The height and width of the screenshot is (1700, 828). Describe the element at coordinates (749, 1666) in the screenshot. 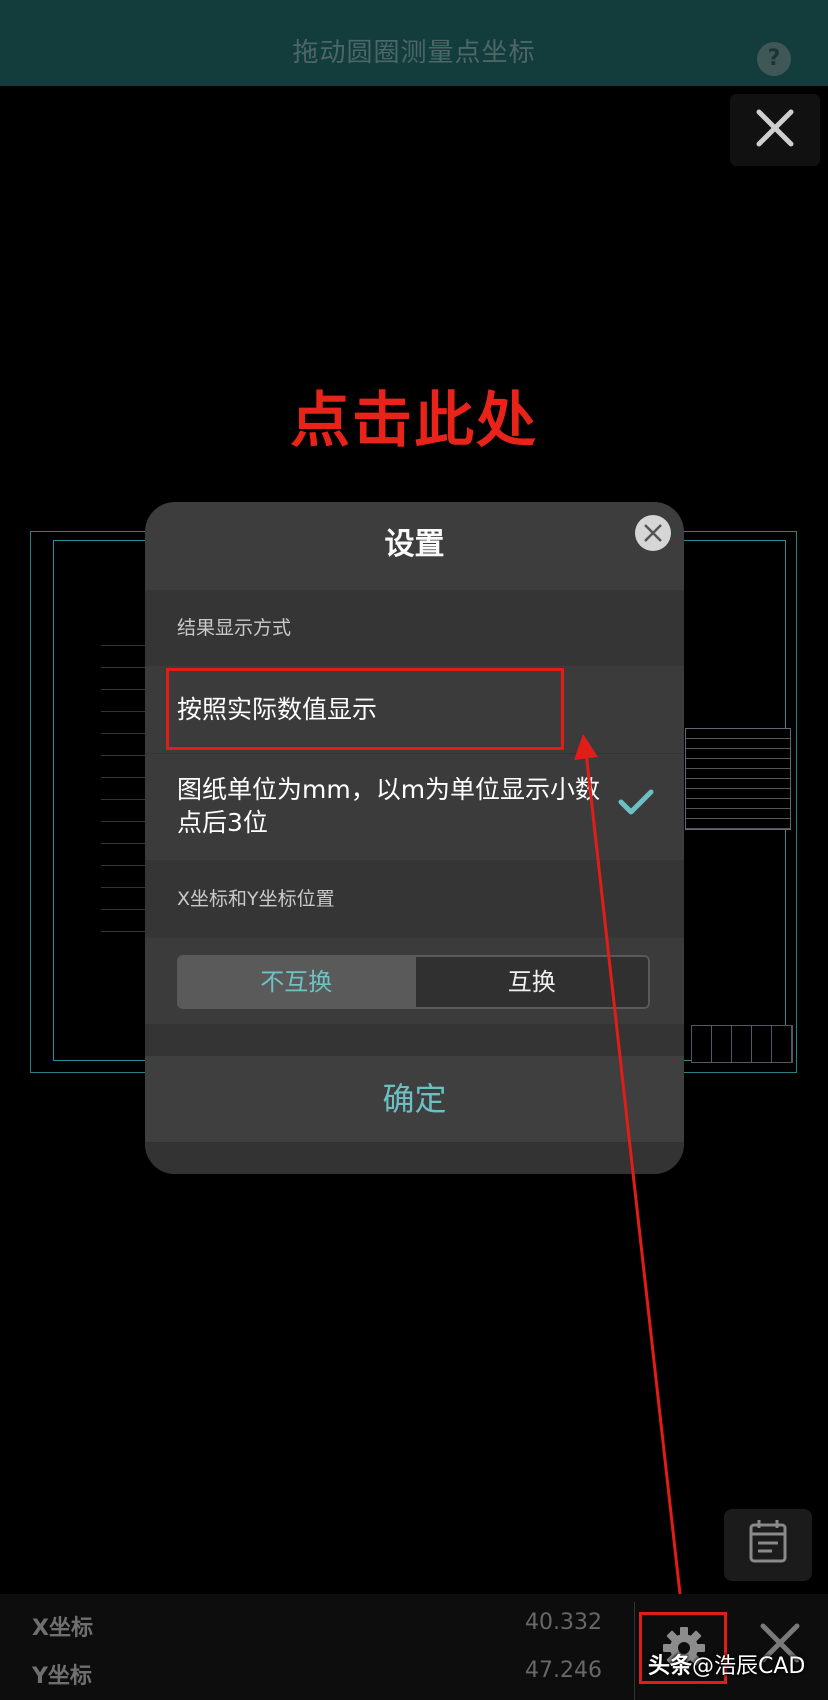

I see `watermark-account: @浩辰CAD` at that location.